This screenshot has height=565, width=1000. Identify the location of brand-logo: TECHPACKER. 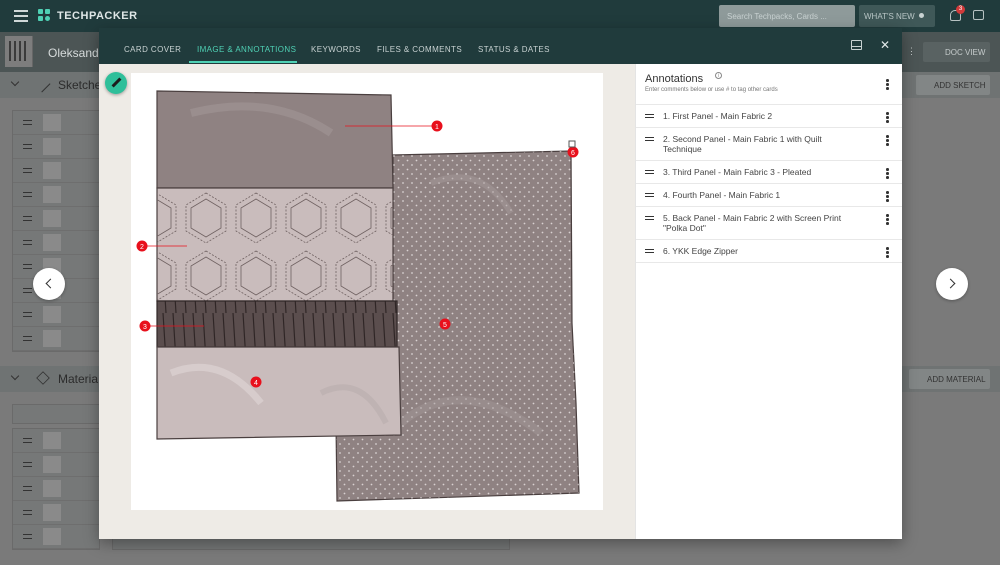
(88, 15).